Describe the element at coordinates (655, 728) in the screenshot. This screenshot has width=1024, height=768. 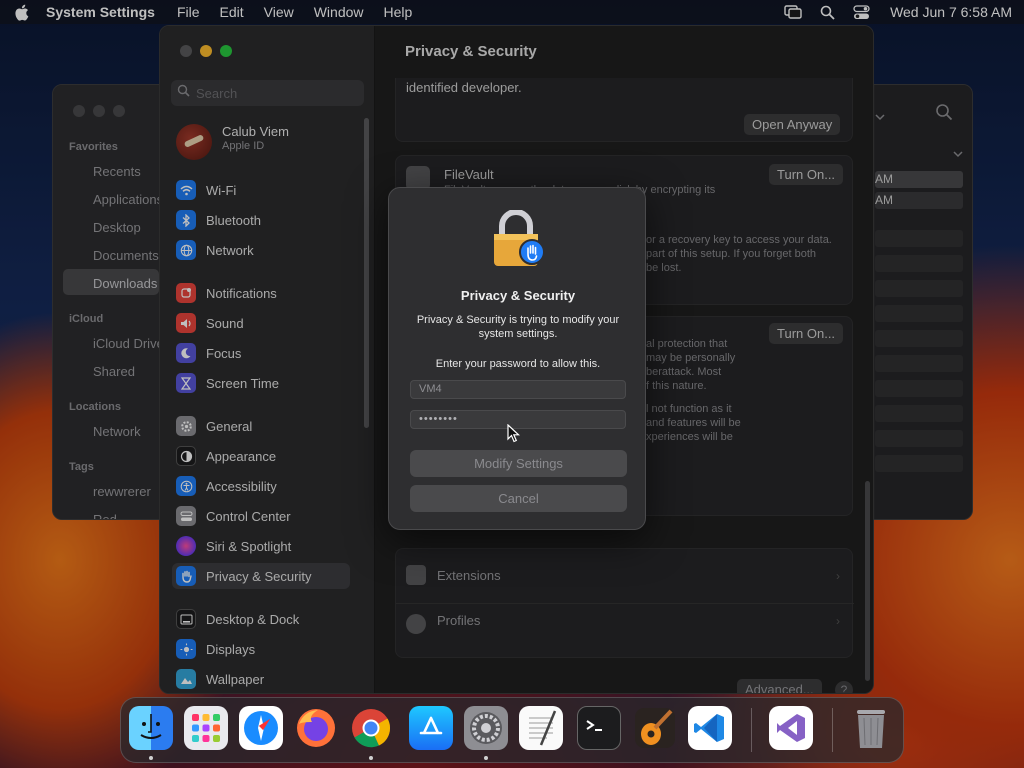
I see `garageband-app-icon` at that location.